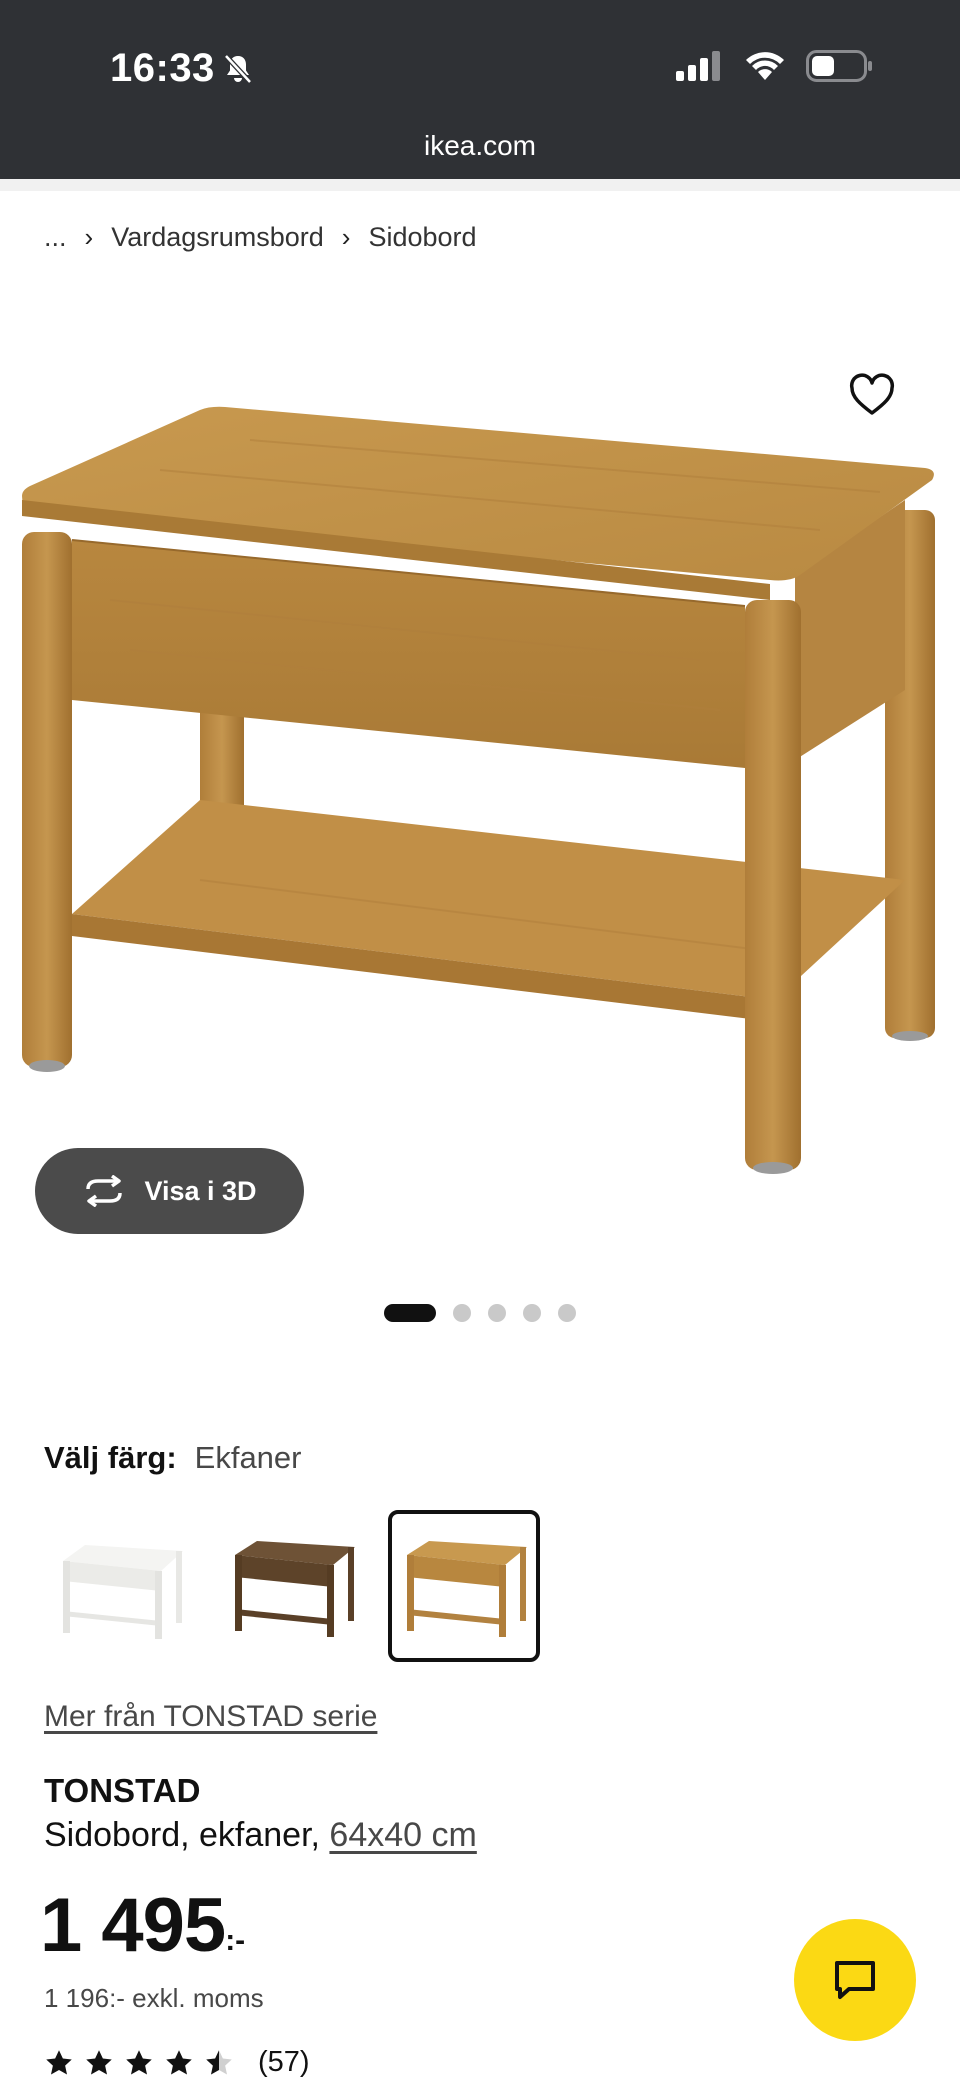  What do you see at coordinates (217, 237) in the screenshot?
I see `breadcrumb-item-vardagsrumsbord: Vardagsrumsbord` at bounding box center [217, 237].